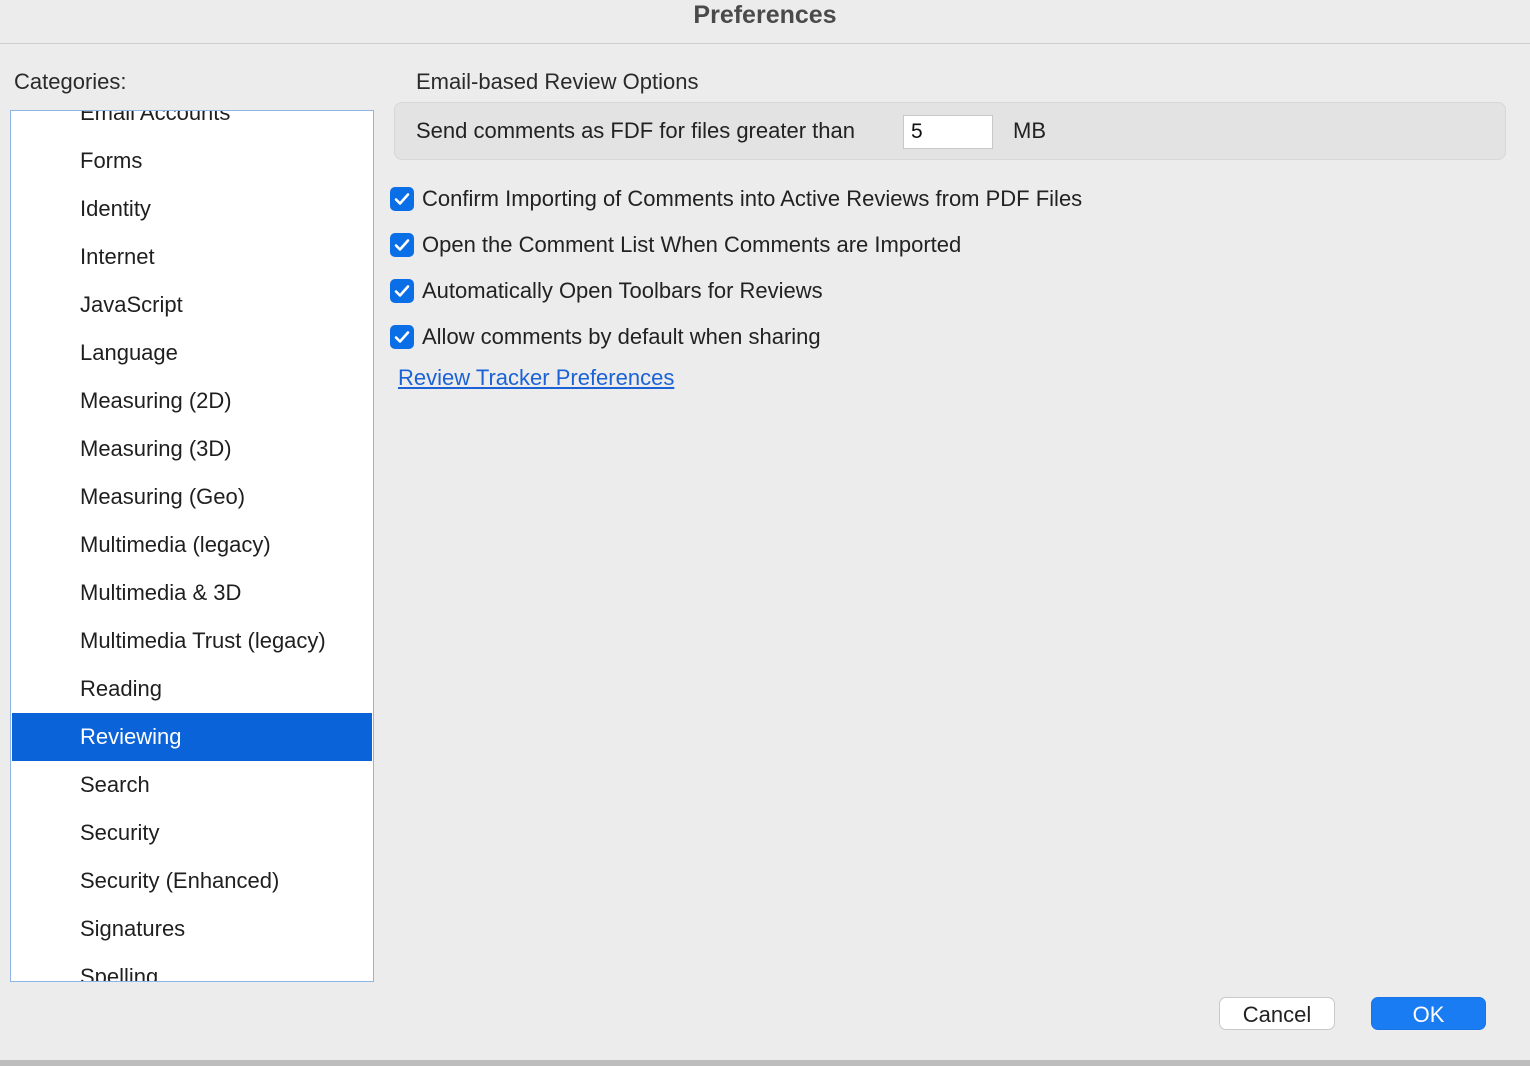 The image size is (1530, 1066). What do you see at coordinates (192, 209) in the screenshot?
I see `category-identity: Identity` at bounding box center [192, 209].